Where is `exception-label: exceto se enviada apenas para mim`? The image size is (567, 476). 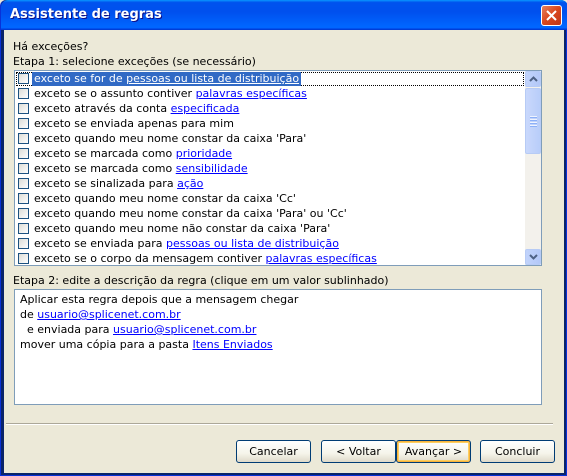
exception-label: exceto se enviada apenas para mim is located at coordinates (134, 124).